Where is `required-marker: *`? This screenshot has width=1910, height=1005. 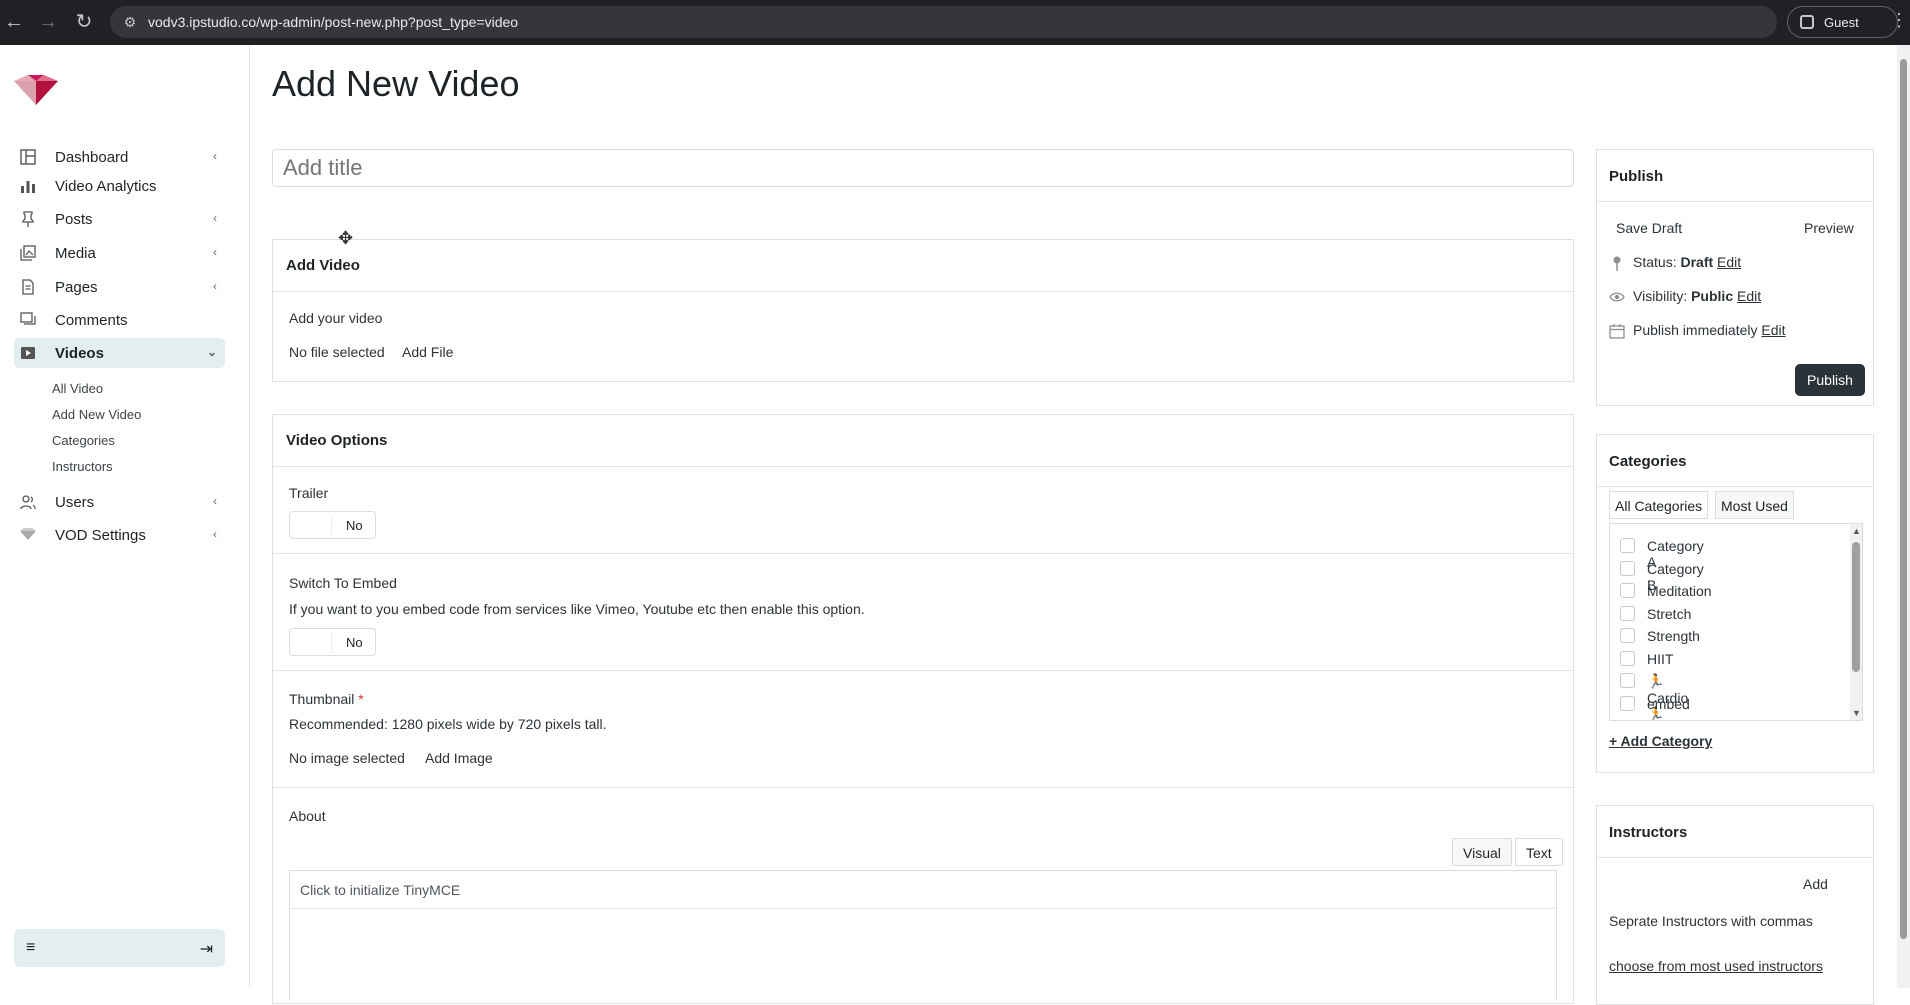 required-marker: * is located at coordinates (361, 699).